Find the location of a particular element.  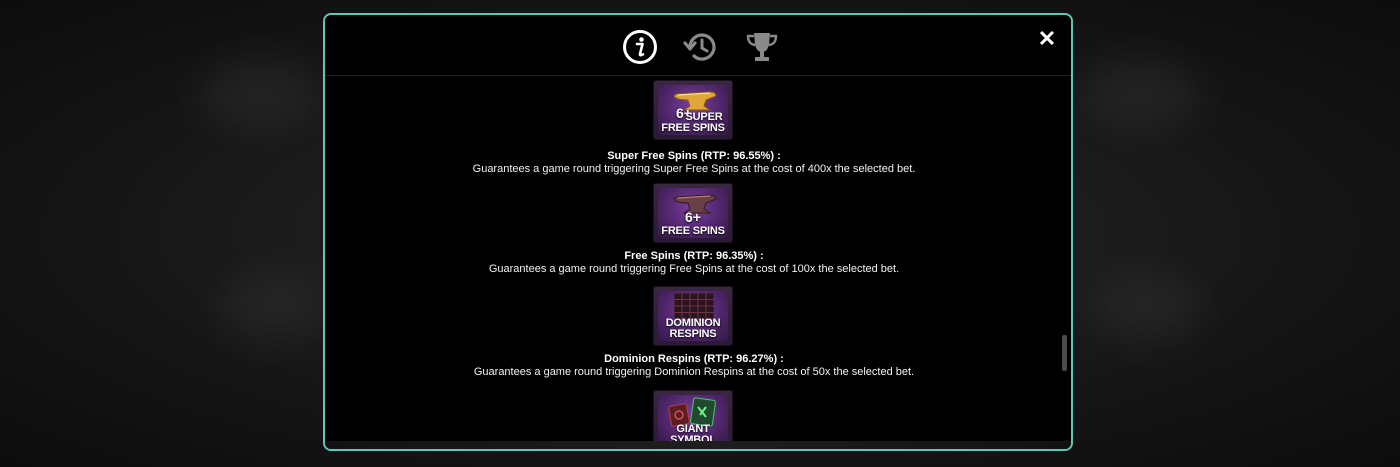

close-button: ✕ is located at coordinates (1047, 39).